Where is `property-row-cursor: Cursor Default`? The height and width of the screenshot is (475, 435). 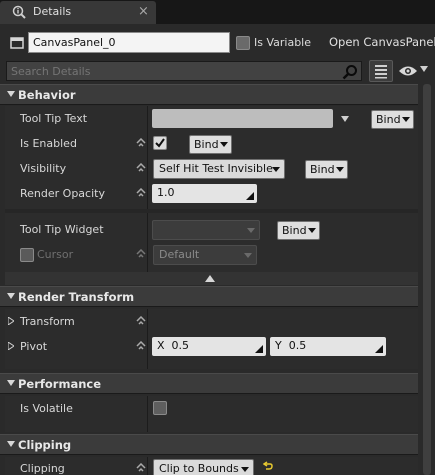 property-row-cursor: Cursor Default is located at coordinates (211, 254).